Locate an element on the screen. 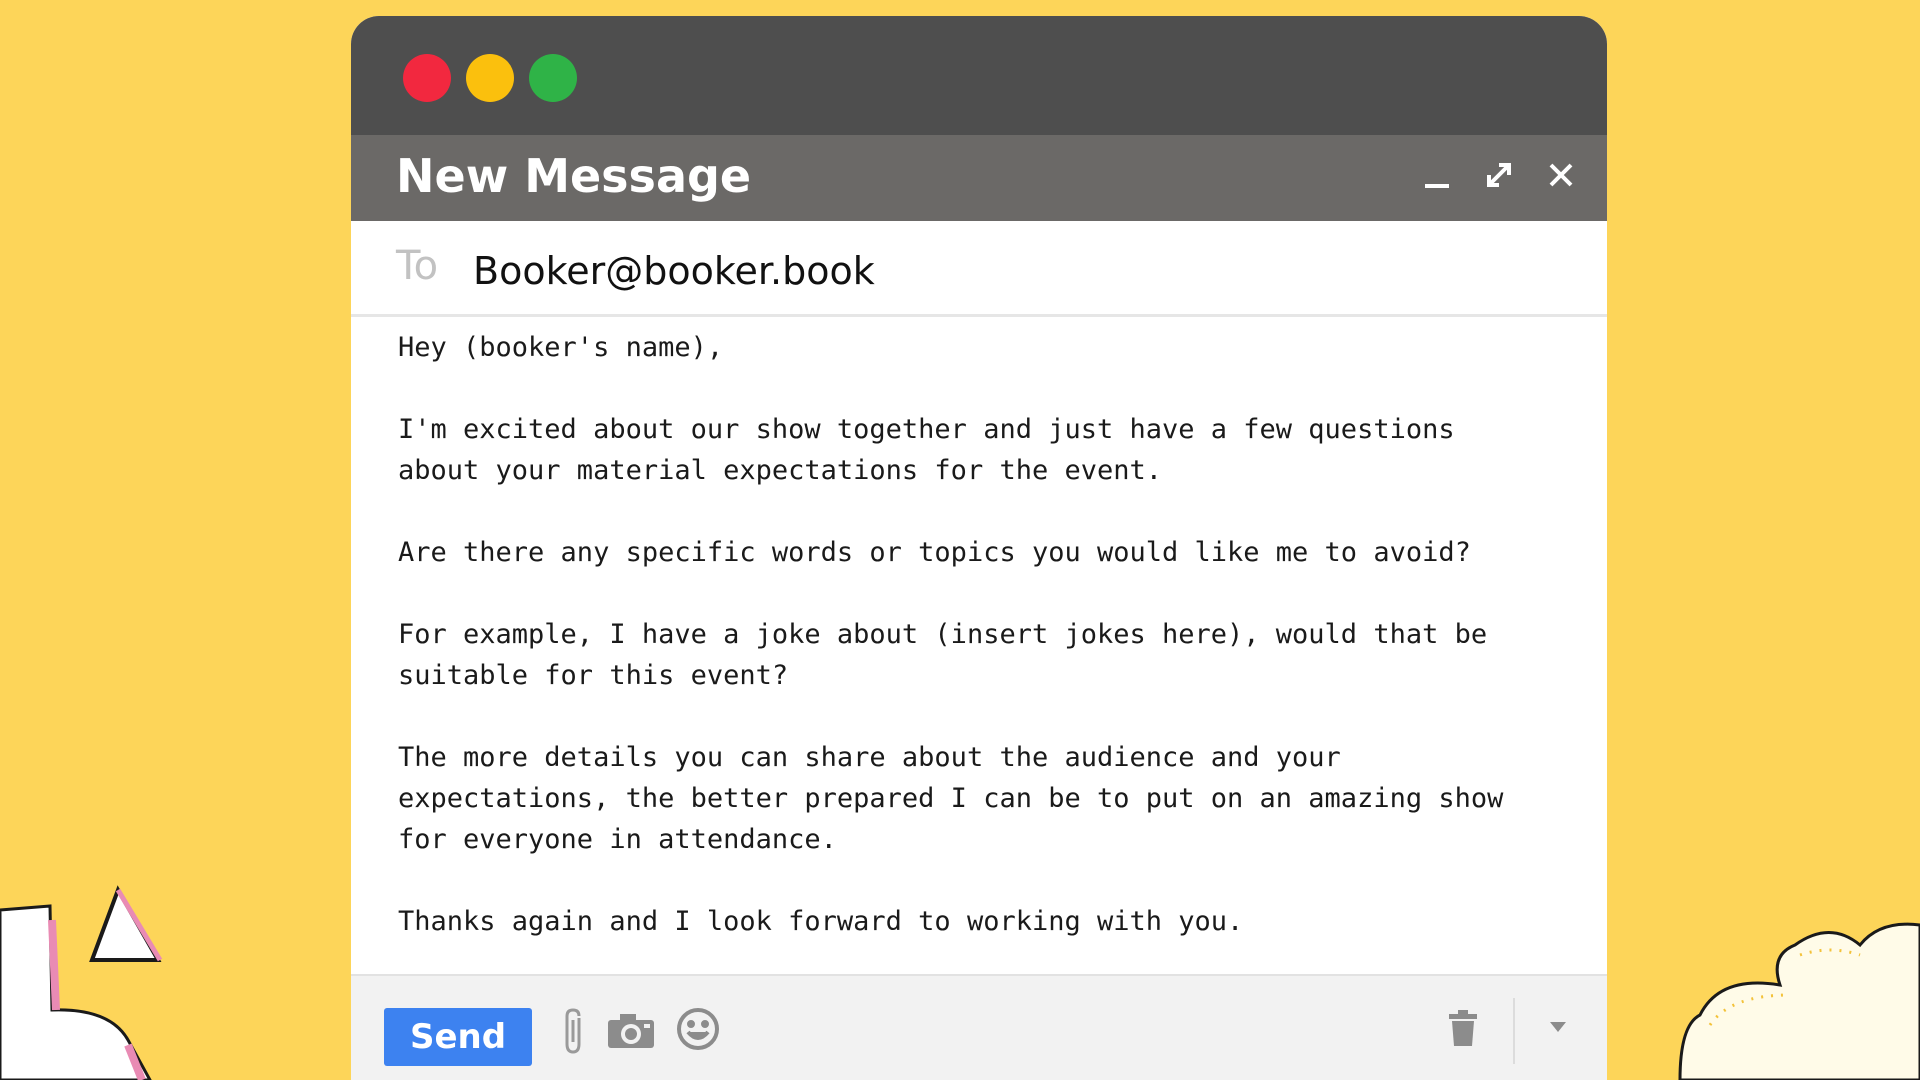 This screenshot has width=1920, height=1080. window-titlebar is located at coordinates (979, 75).